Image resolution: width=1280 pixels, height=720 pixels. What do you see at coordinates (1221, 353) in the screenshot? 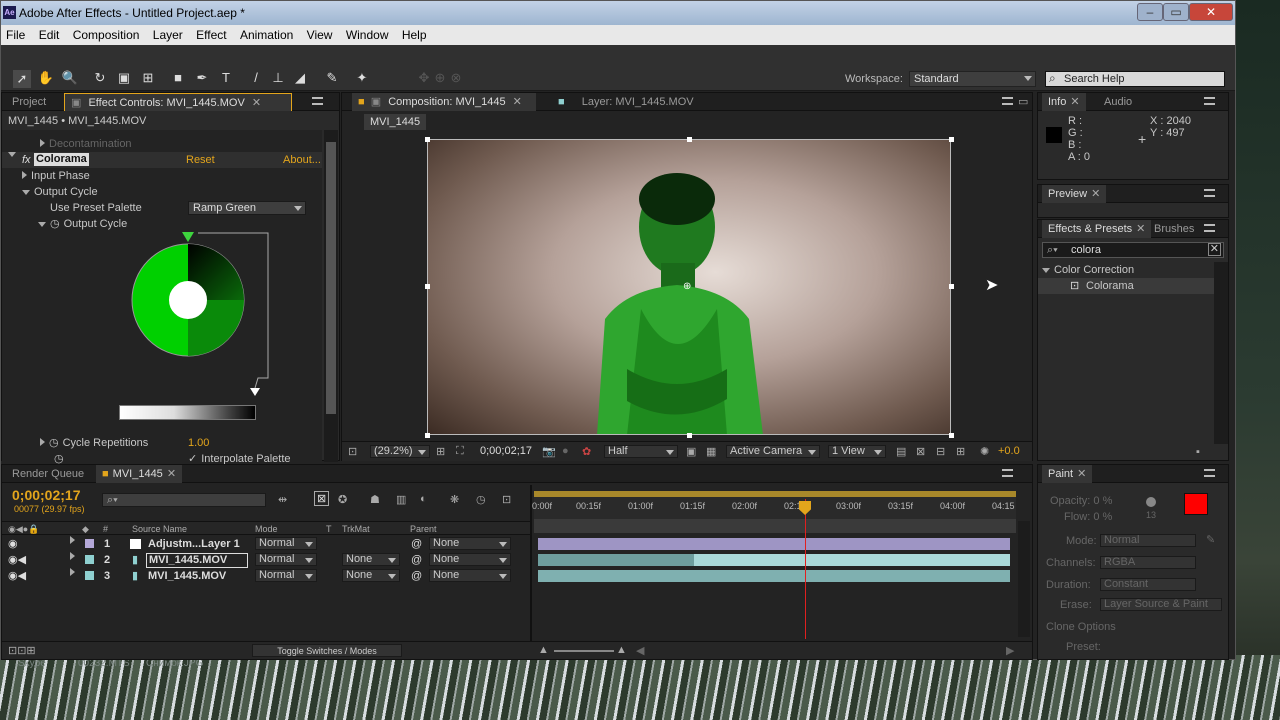
I see `effects-scrollbar` at bounding box center [1221, 353].